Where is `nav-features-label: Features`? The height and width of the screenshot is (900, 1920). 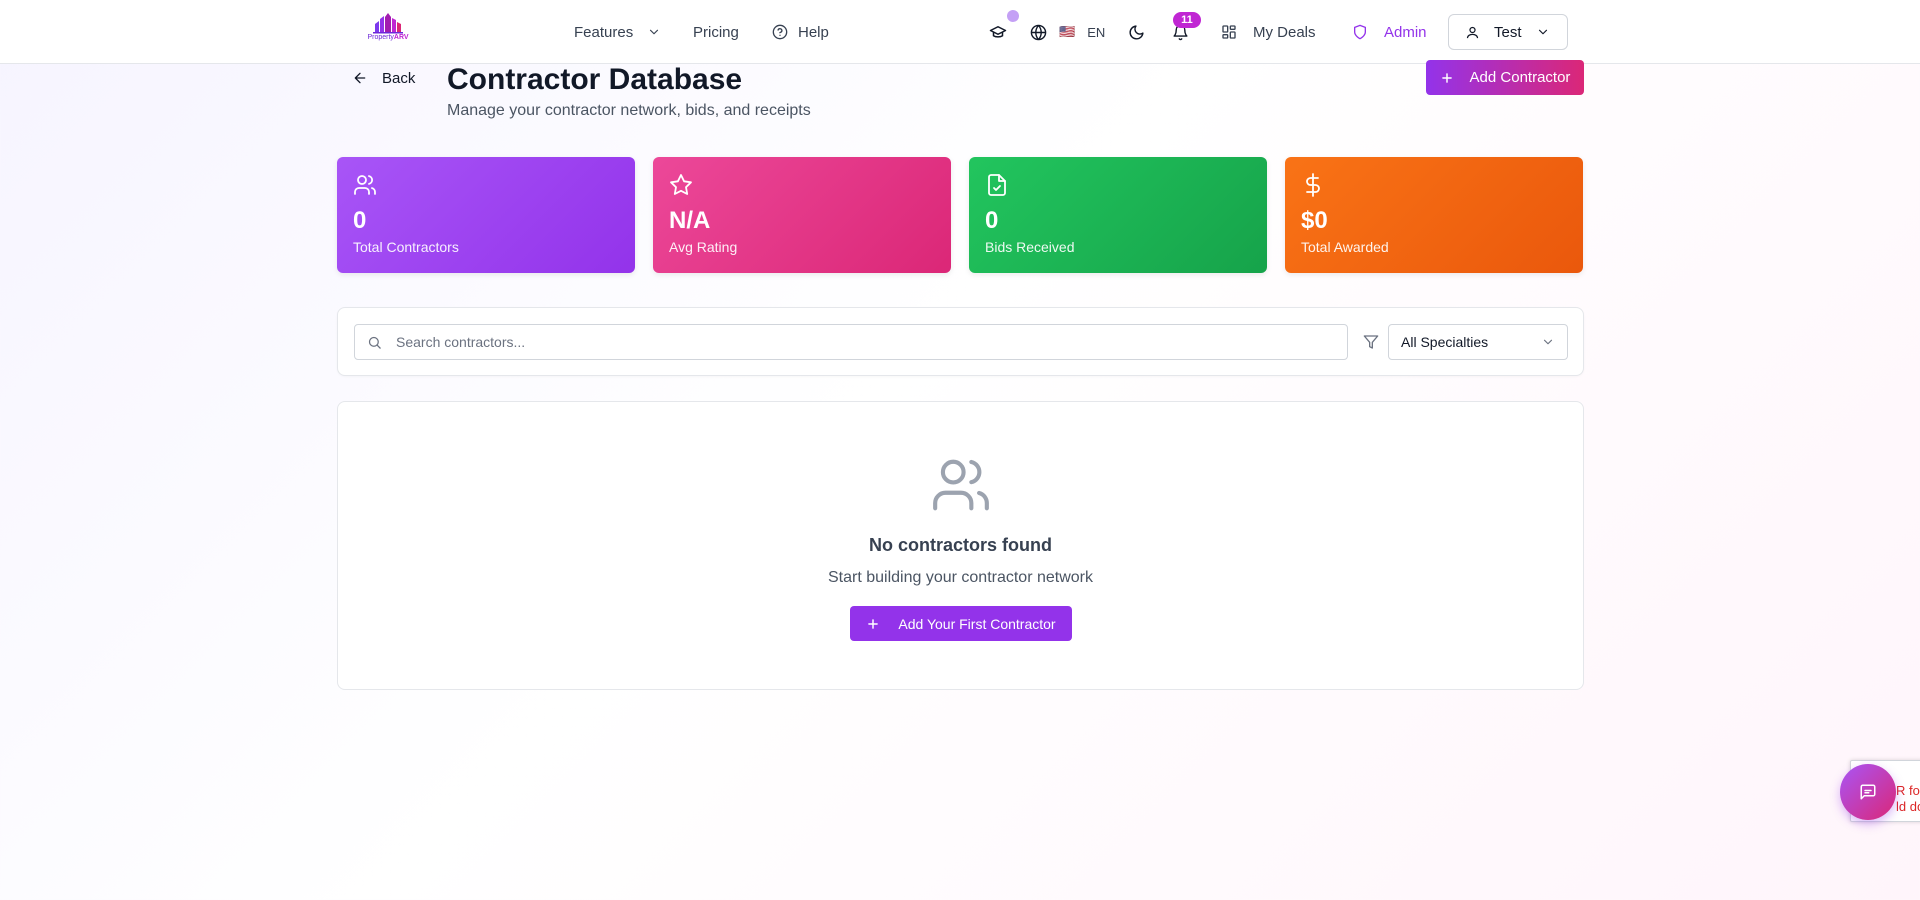
nav-features-label: Features is located at coordinates (604, 32).